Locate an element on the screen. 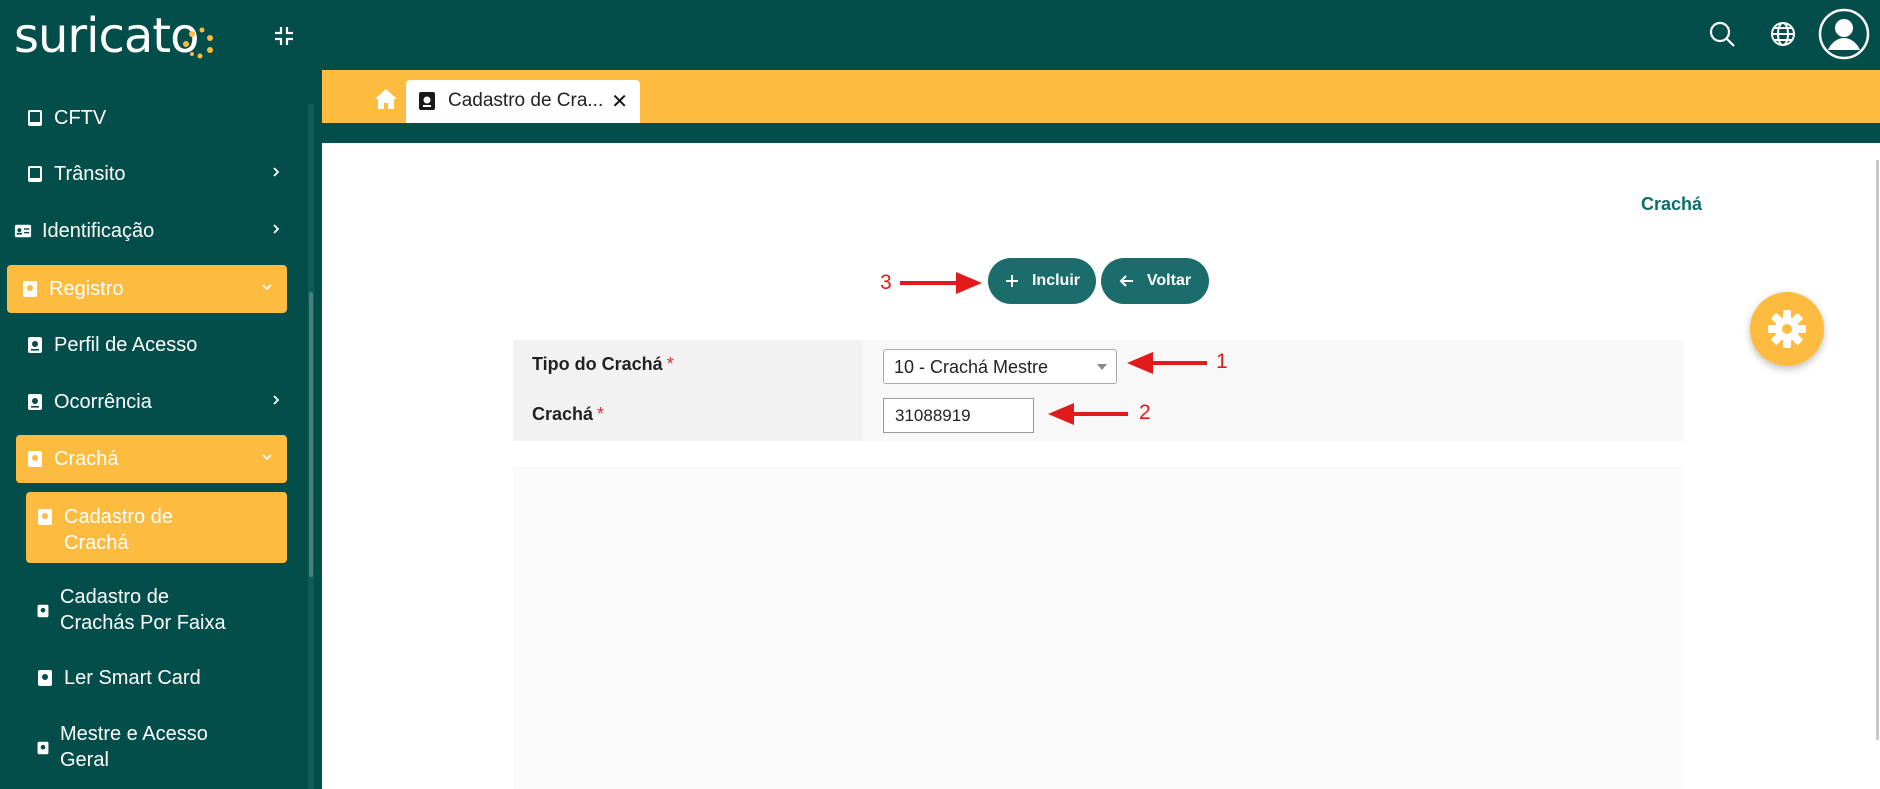  sidebar-item-identificacao: Identificação is located at coordinates (155, 231).